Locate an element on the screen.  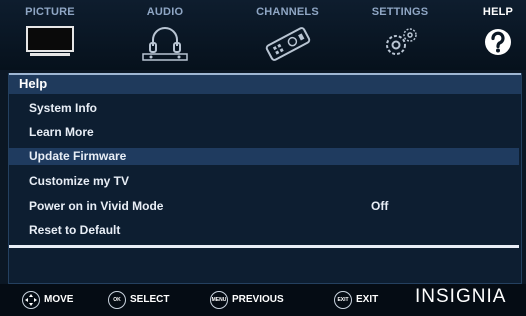
headphones-icon is located at coordinates (165, 44).